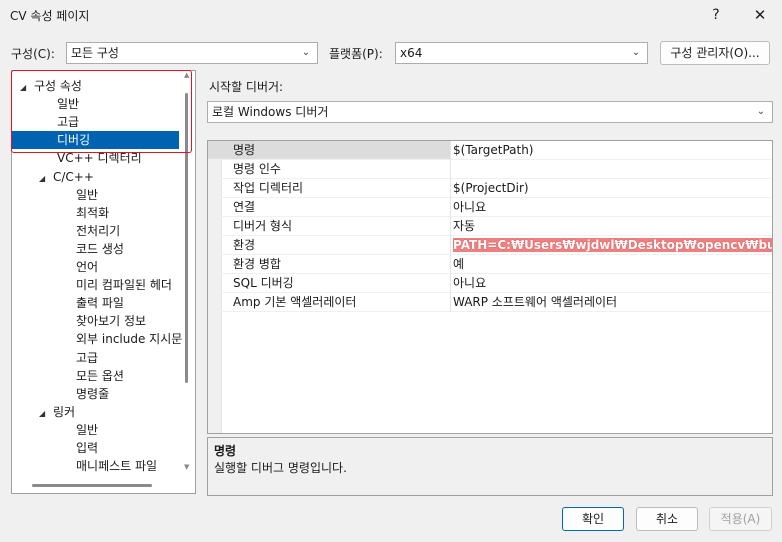 This screenshot has width=782, height=542. I want to click on tree-item: 찾아보기 정보, so click(111, 321).